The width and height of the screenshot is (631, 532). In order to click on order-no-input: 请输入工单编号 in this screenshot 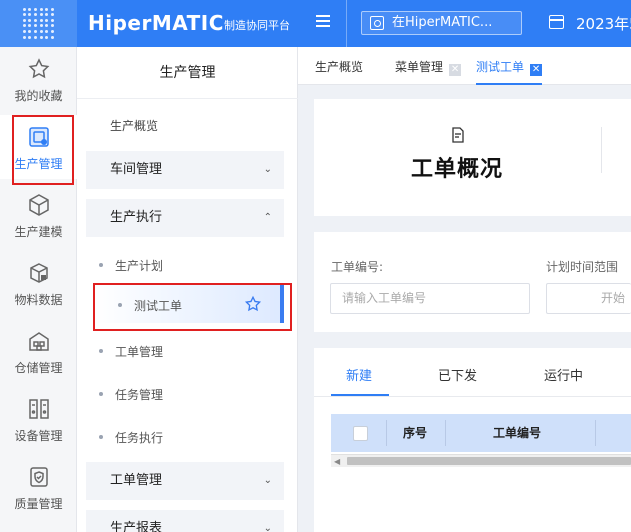, I will do `click(430, 298)`.